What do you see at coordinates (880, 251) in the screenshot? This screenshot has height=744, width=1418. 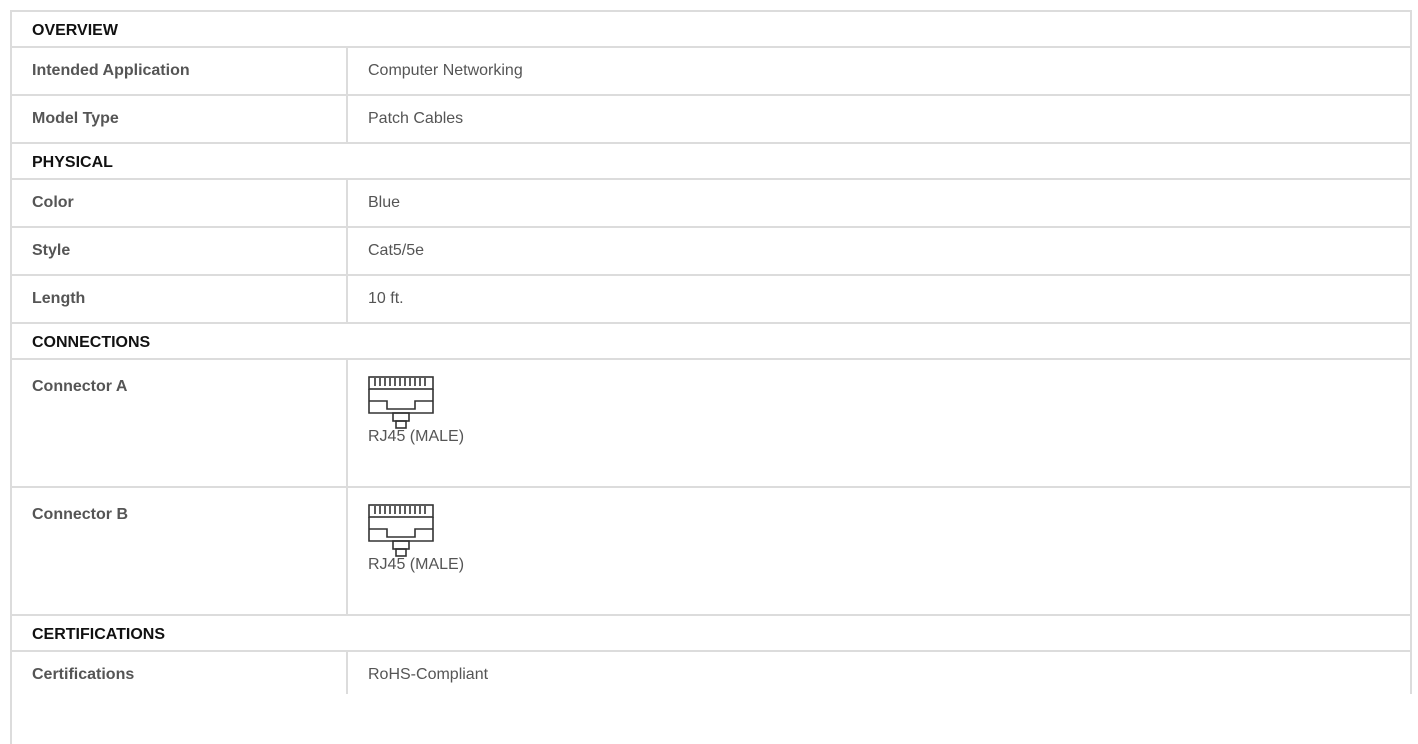 I see `spec-value: Cat5/5e` at bounding box center [880, 251].